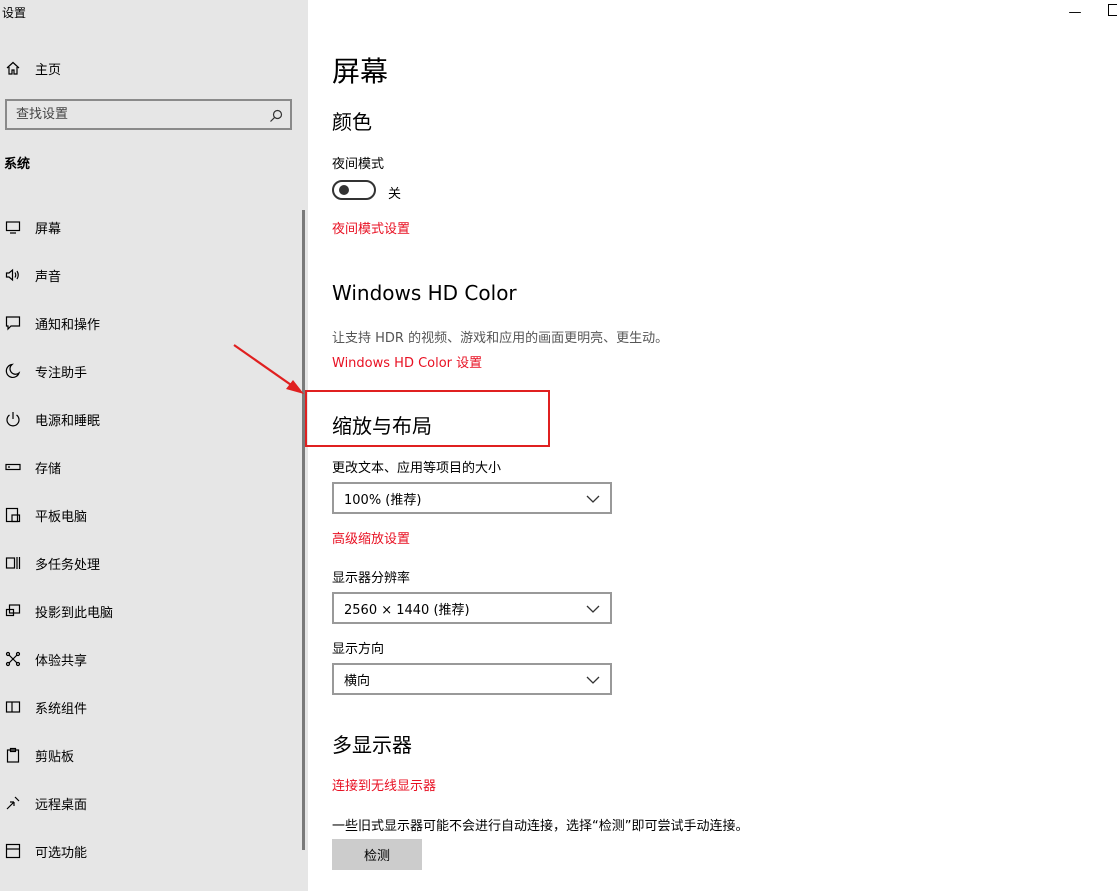 The width and height of the screenshot is (1117, 891). What do you see at coordinates (1075, 12) in the screenshot?
I see `minimize-button: —` at bounding box center [1075, 12].